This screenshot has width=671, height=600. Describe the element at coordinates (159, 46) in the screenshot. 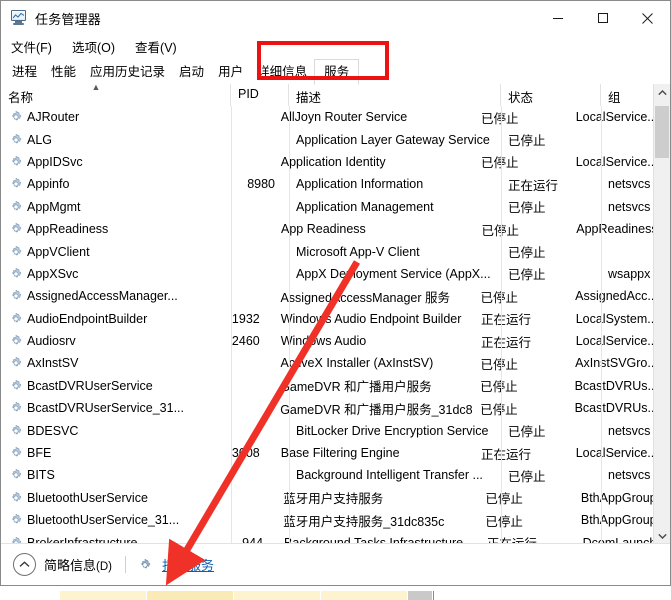

I see `menu-item-view: 查看(V)` at that location.